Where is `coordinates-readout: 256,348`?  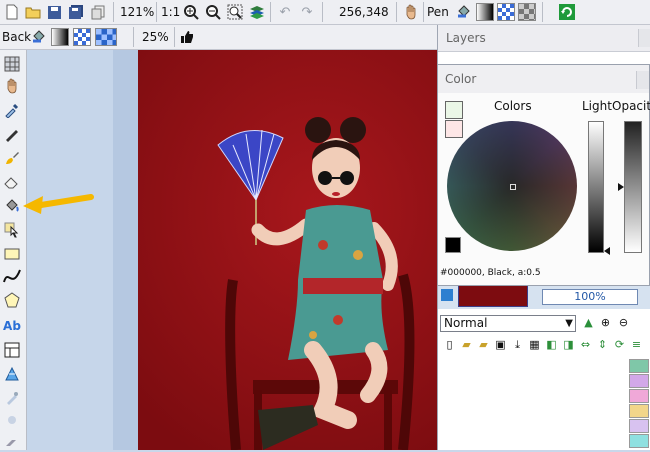
coordinates-readout: 256,348 is located at coordinates (364, 12).